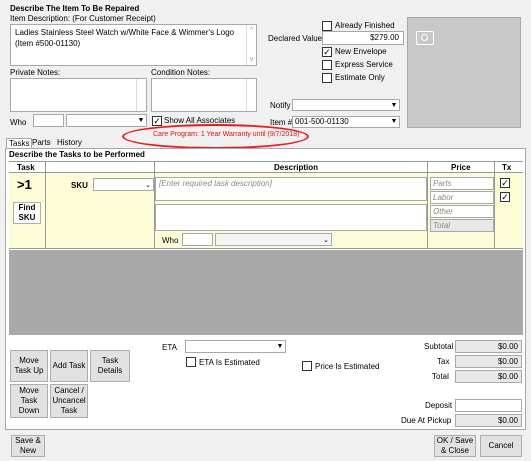 Image resolution: width=531 pixels, height=461 pixels. I want to click on item-description-line2: (Item #500-01130), so click(48, 43).